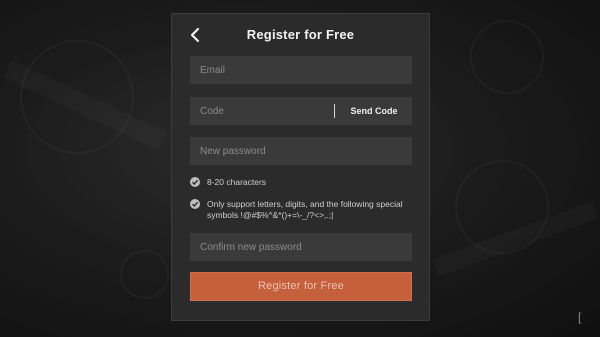 The height and width of the screenshot is (337, 600). I want to click on email-input, so click(301, 70).